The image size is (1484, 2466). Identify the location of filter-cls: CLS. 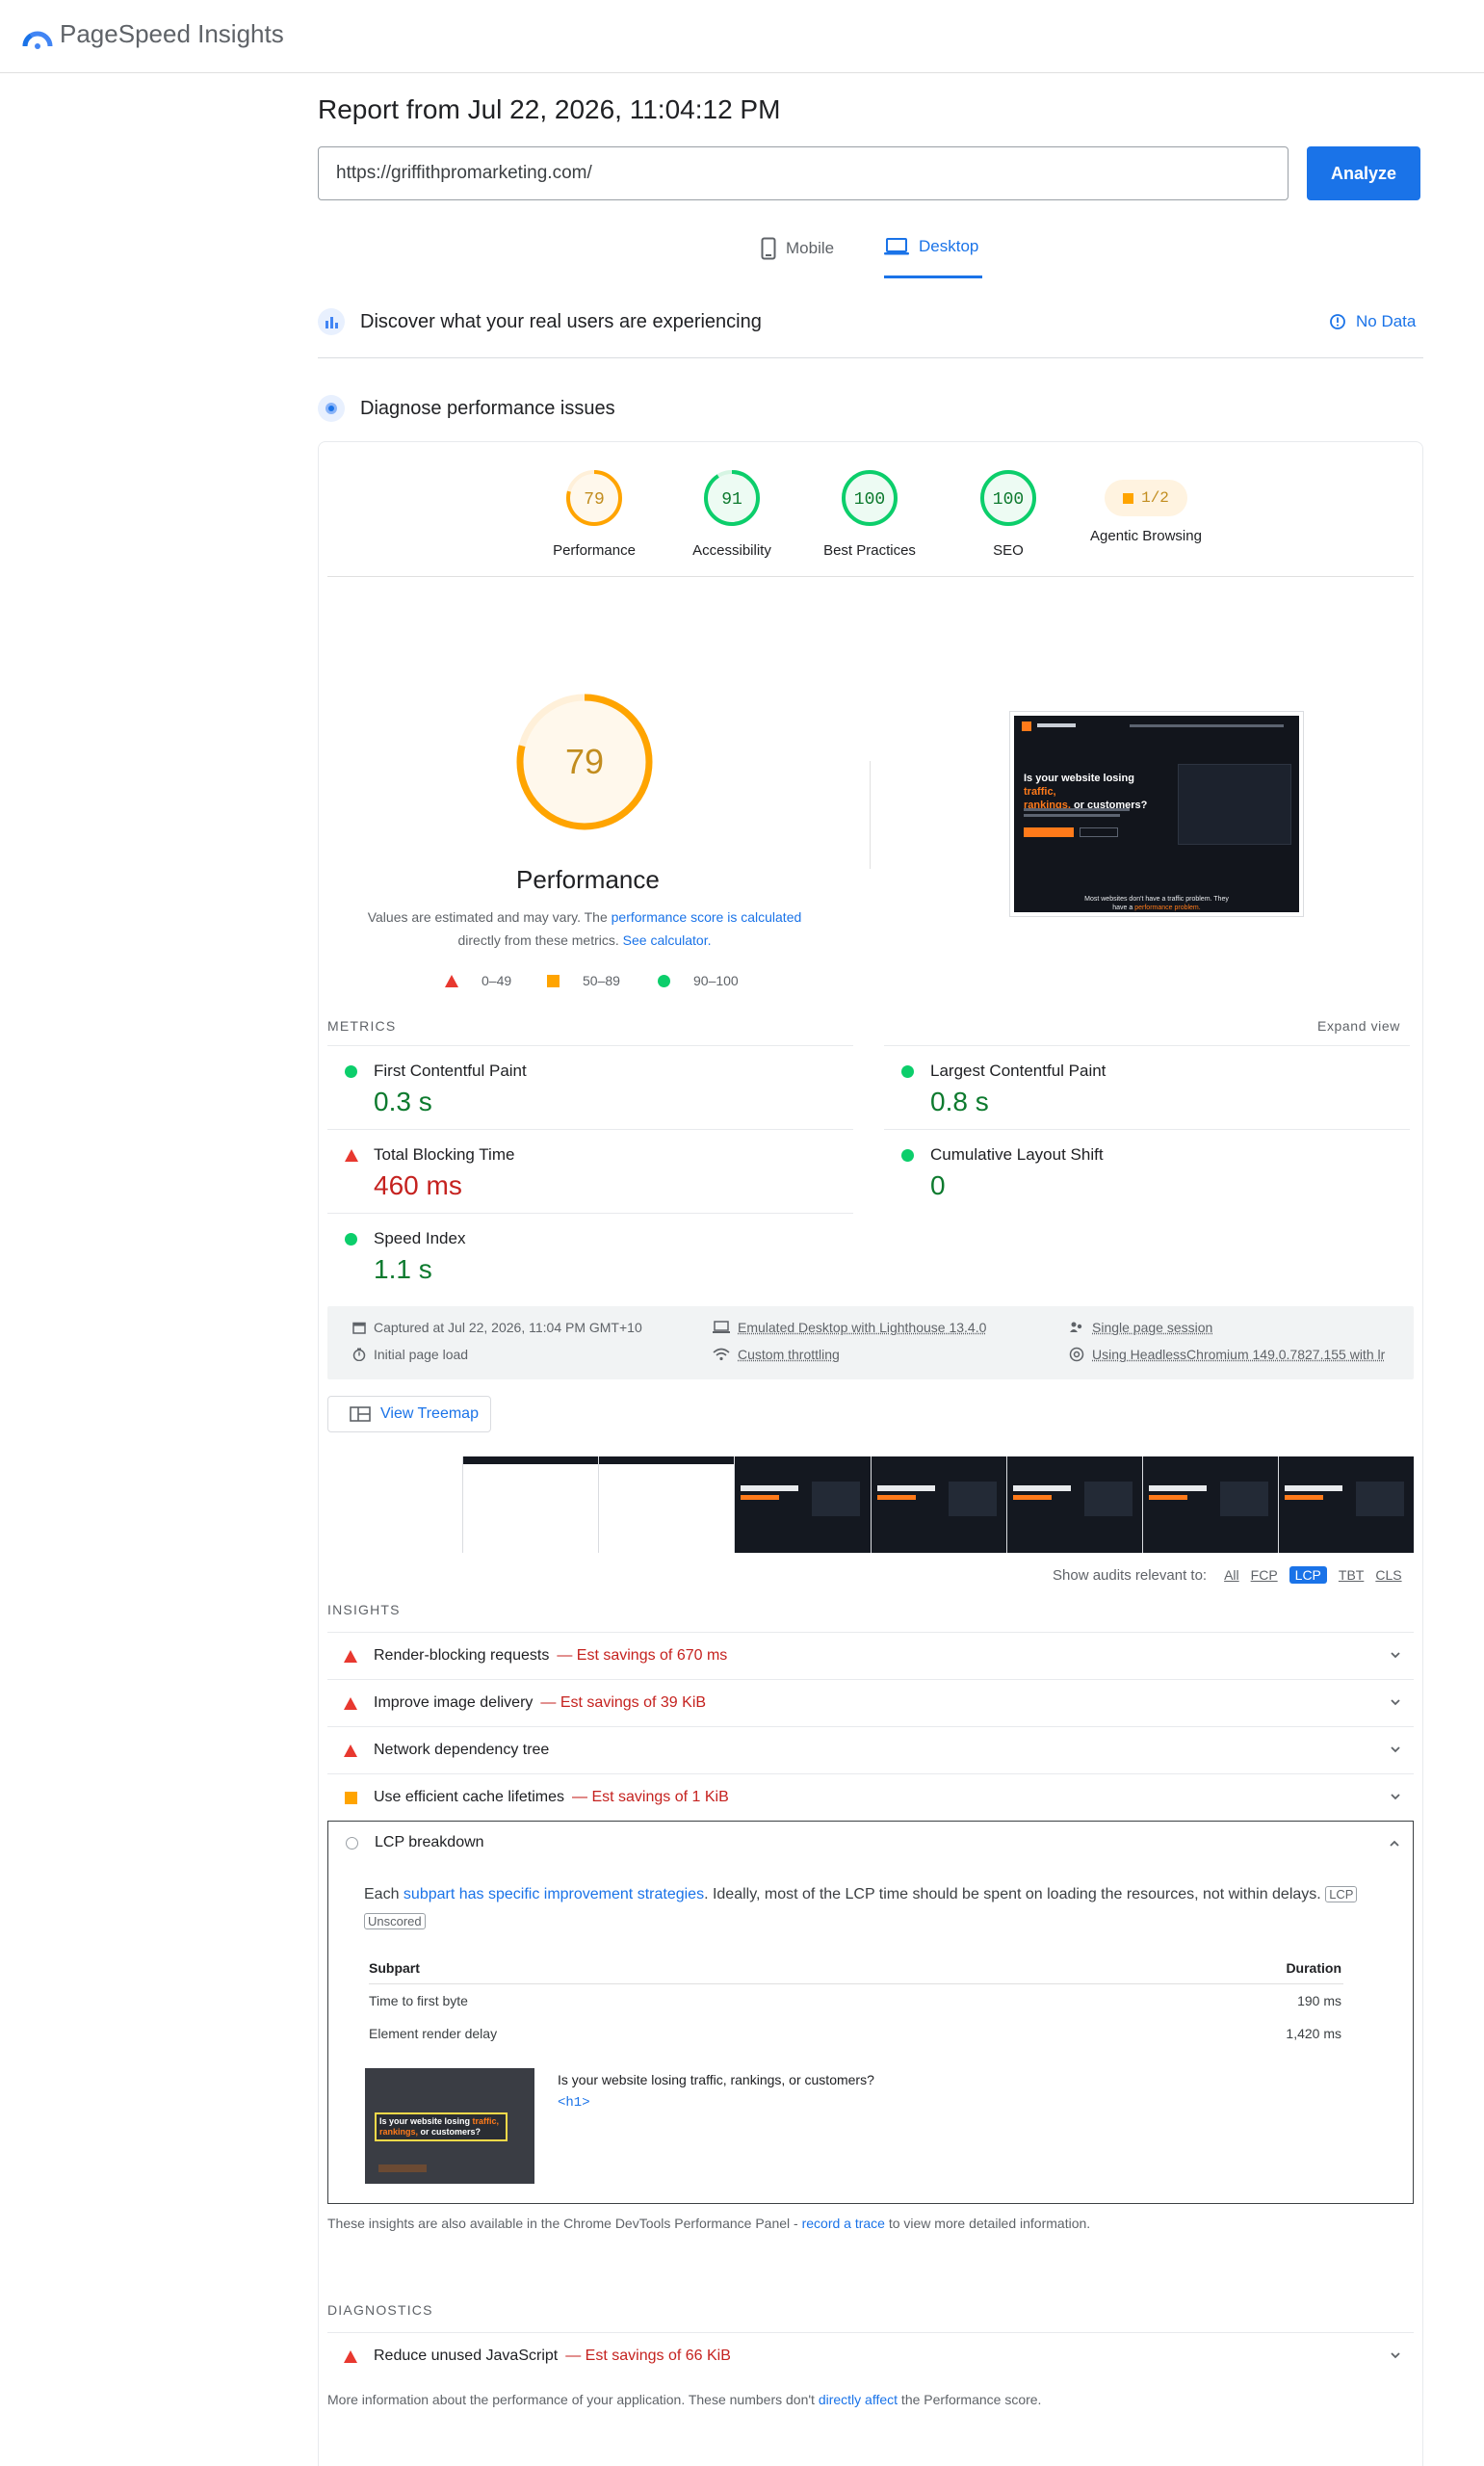
(1388, 1575).